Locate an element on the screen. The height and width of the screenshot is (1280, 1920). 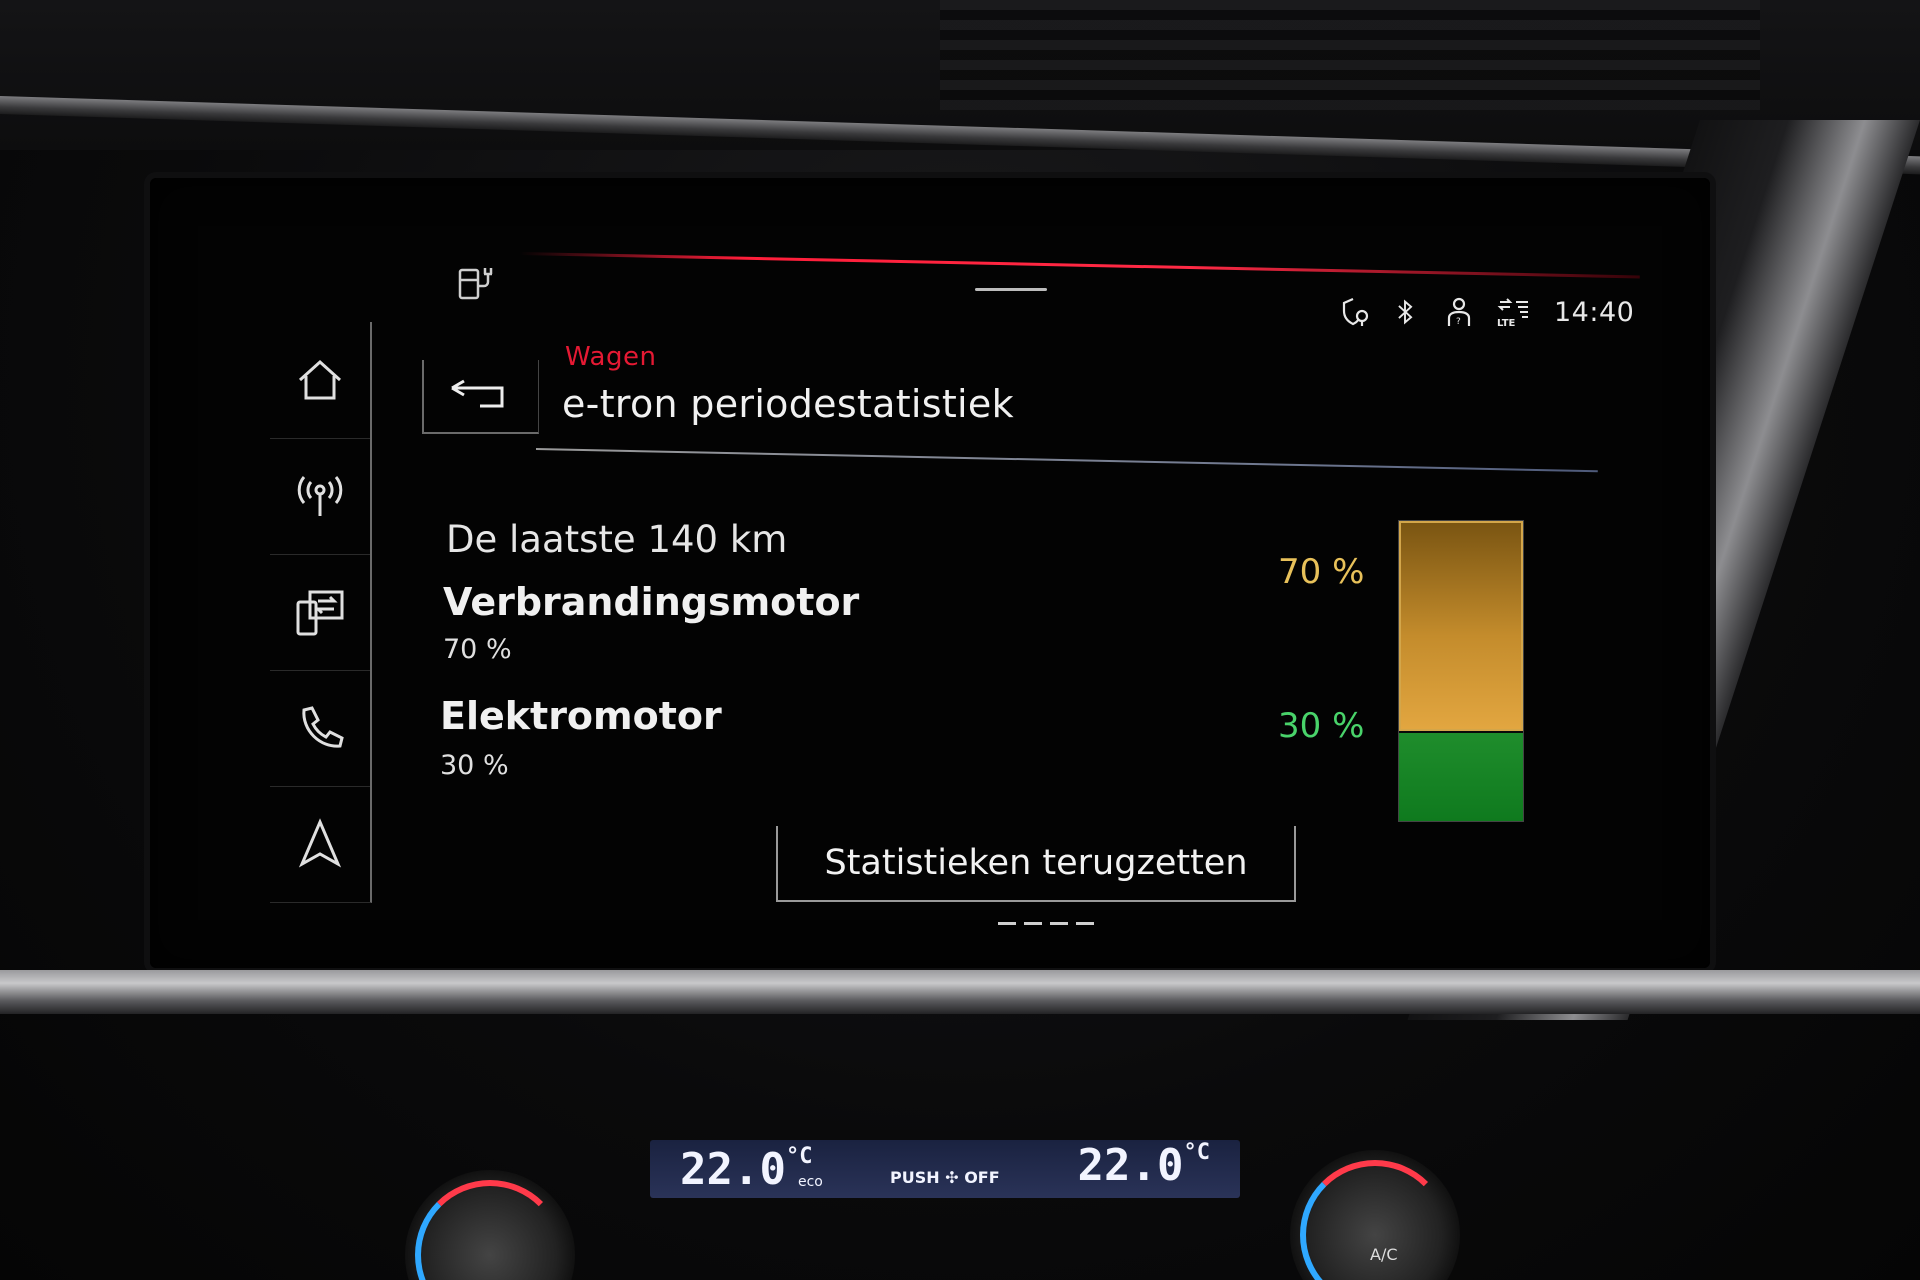
user-profile-icon: ? is located at coordinates (1459, 312).